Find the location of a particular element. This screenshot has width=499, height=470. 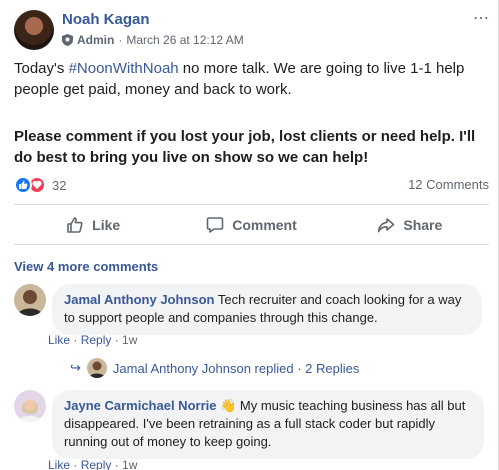

action-bar: Like Comment Share is located at coordinates (251, 225).